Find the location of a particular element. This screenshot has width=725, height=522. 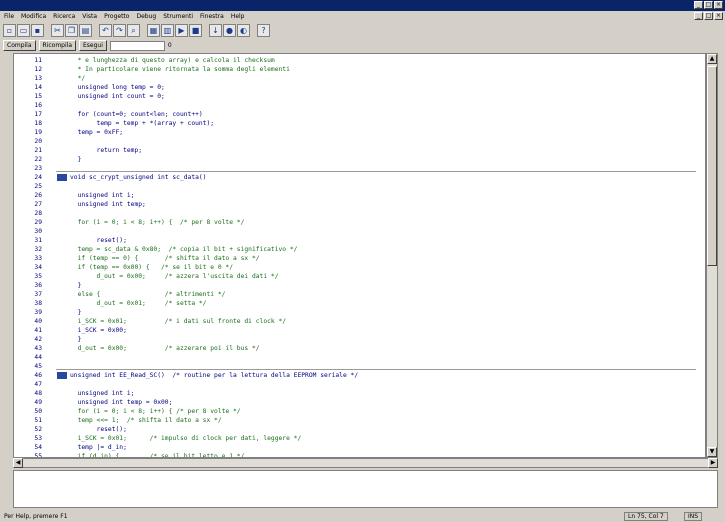

build-icon: ▥ is located at coordinates (167, 30).